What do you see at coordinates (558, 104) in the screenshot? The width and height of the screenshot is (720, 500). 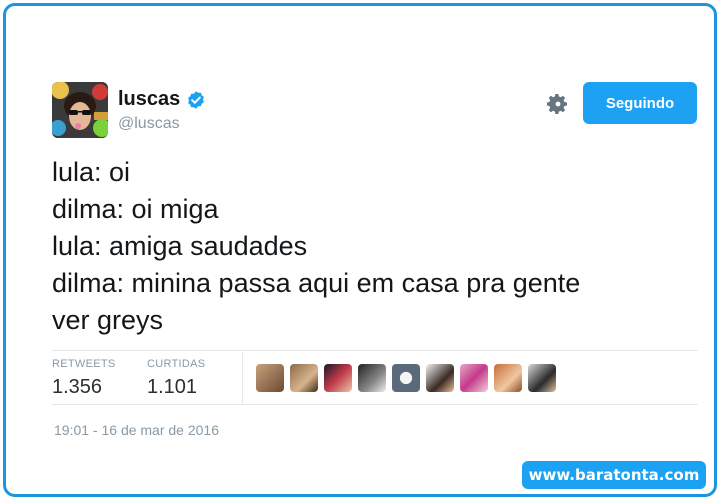 I see `gear-icon` at bounding box center [558, 104].